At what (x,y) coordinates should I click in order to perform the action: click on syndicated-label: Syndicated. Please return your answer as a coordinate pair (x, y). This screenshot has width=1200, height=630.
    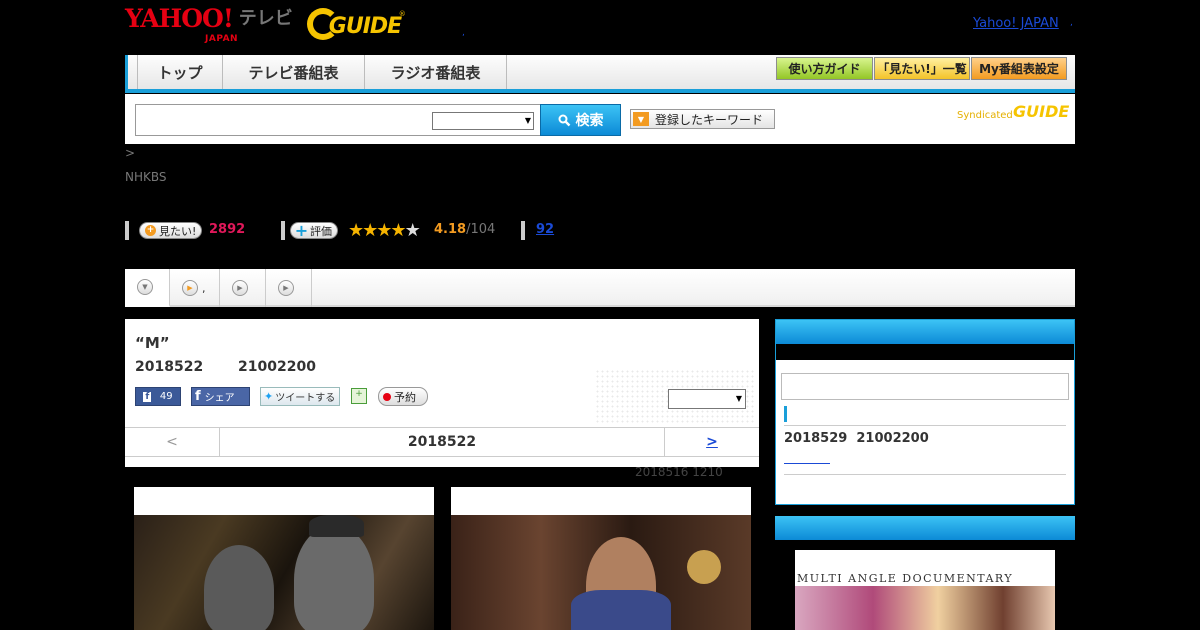
    Looking at the image, I should click on (985, 115).